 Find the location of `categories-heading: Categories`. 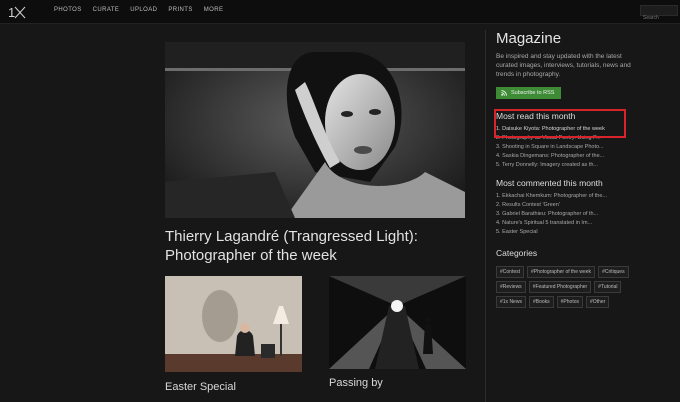

categories-heading: Categories is located at coordinates (517, 253).